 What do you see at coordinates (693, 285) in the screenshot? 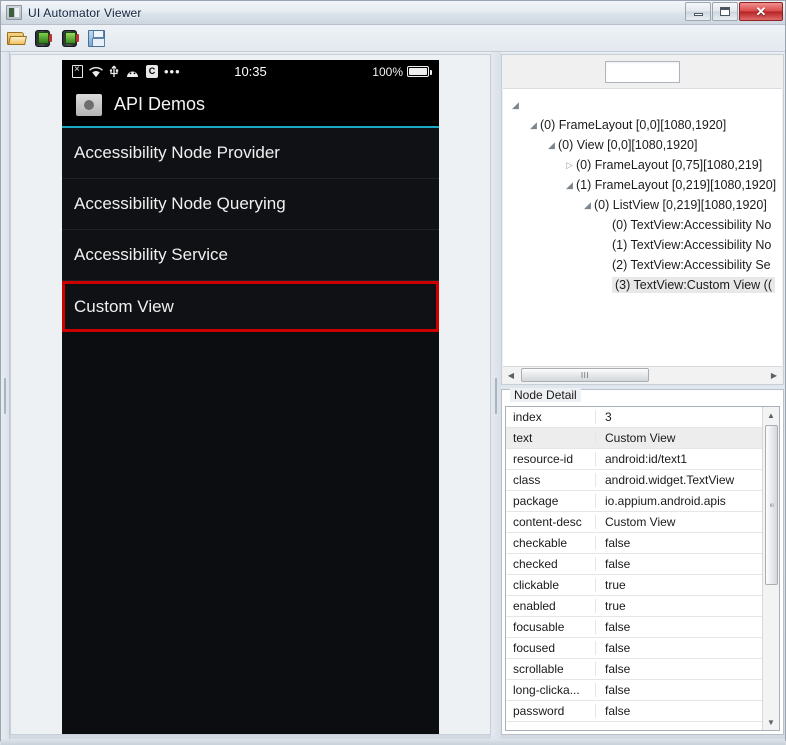
I see `tree-node-label: (3) TextView:Custom View ((` at bounding box center [693, 285].